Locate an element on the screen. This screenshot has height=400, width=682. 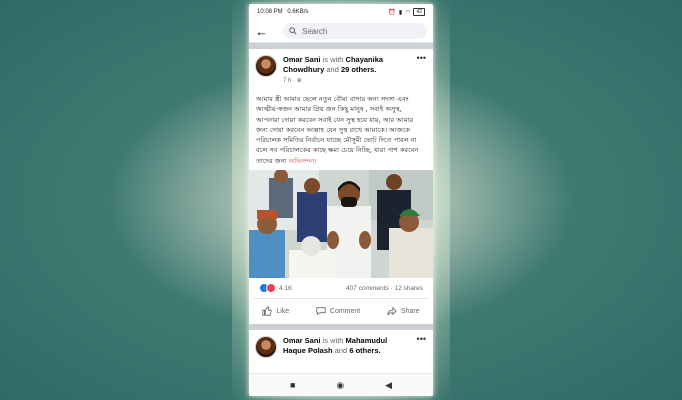
post-actions: Like Comment Share is located at coordinates (341, 311).